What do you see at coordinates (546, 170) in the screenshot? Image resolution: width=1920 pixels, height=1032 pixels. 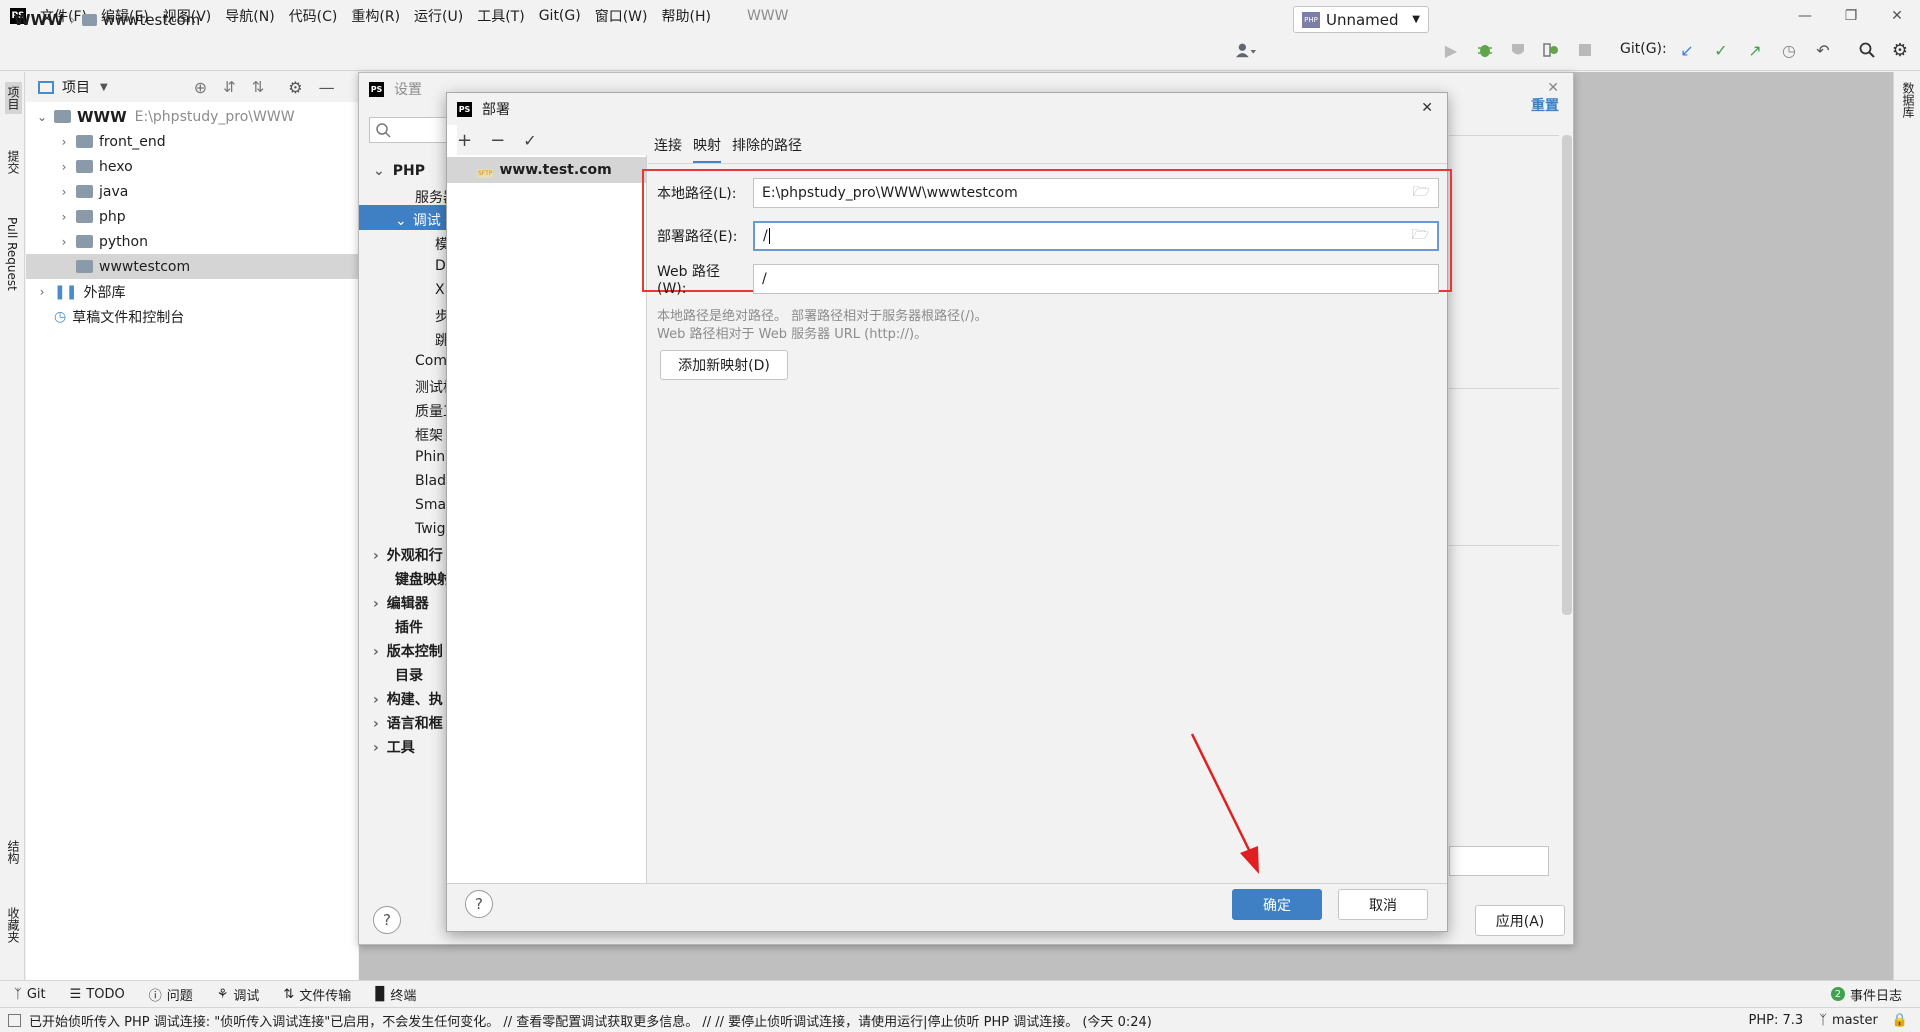 I see `server-item-www-test-com: SFTP www.test.com` at bounding box center [546, 170].